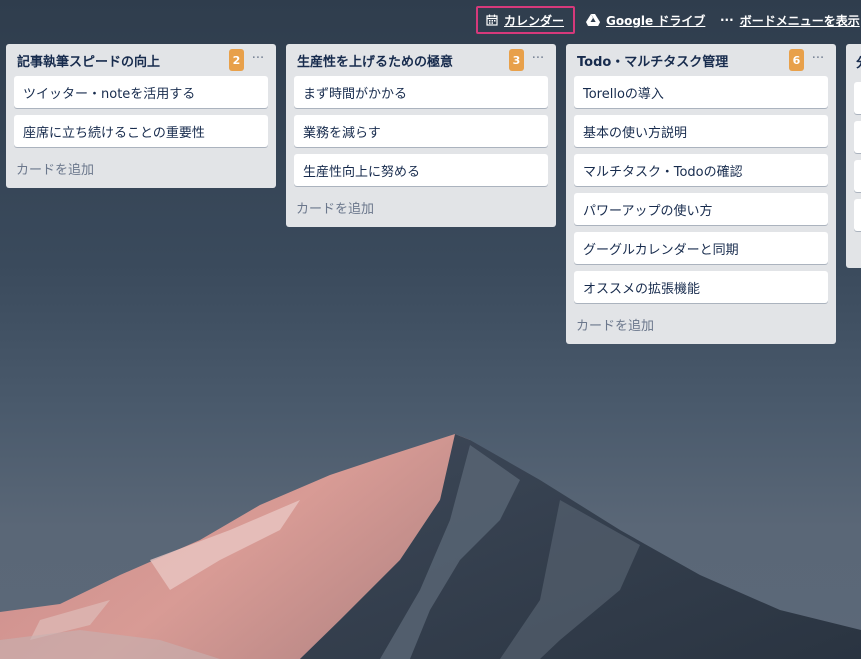 This screenshot has width=861, height=659. What do you see at coordinates (421, 131) in the screenshot?
I see `card: 業務を減らす` at bounding box center [421, 131].